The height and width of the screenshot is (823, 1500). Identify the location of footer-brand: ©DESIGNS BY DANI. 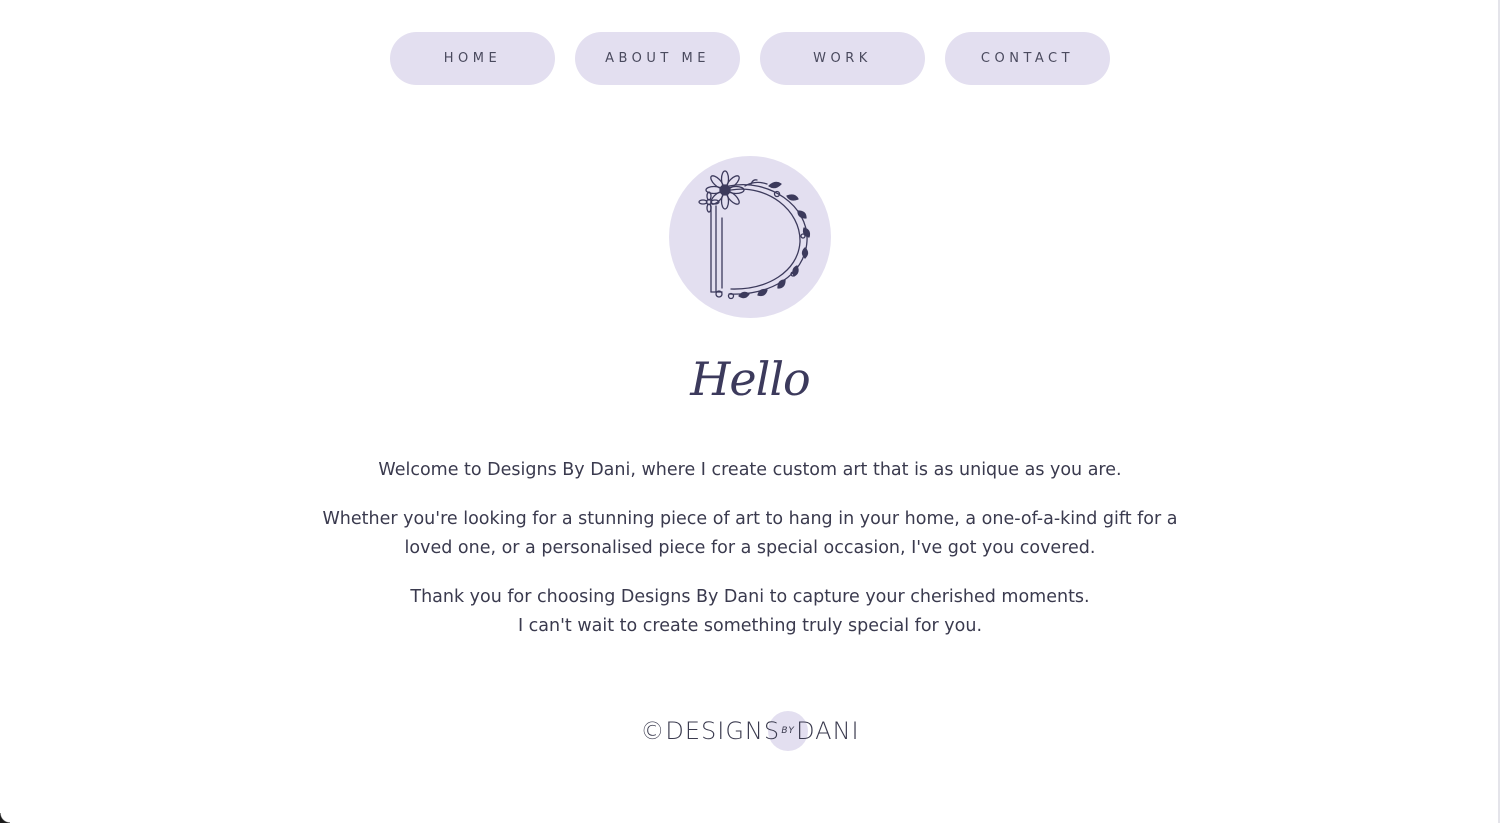
(750, 731).